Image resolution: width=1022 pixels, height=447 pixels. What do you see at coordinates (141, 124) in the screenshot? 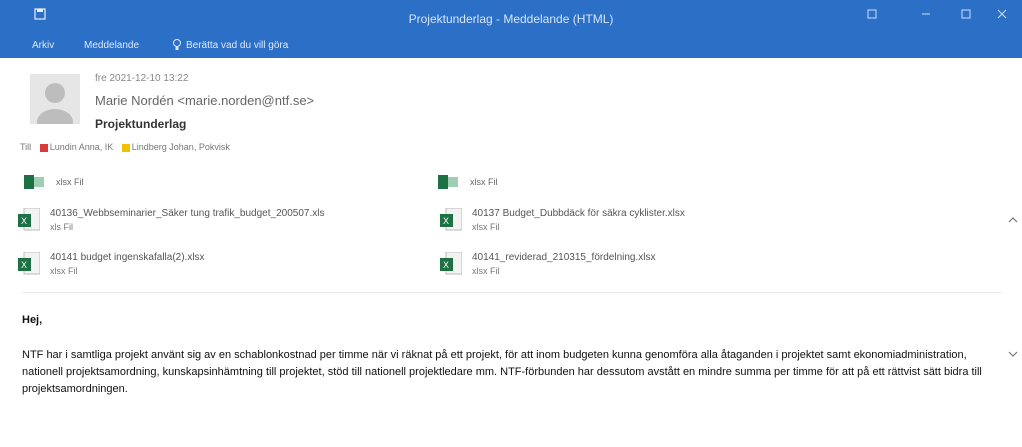
I see `subject: Projektunderlag` at bounding box center [141, 124].